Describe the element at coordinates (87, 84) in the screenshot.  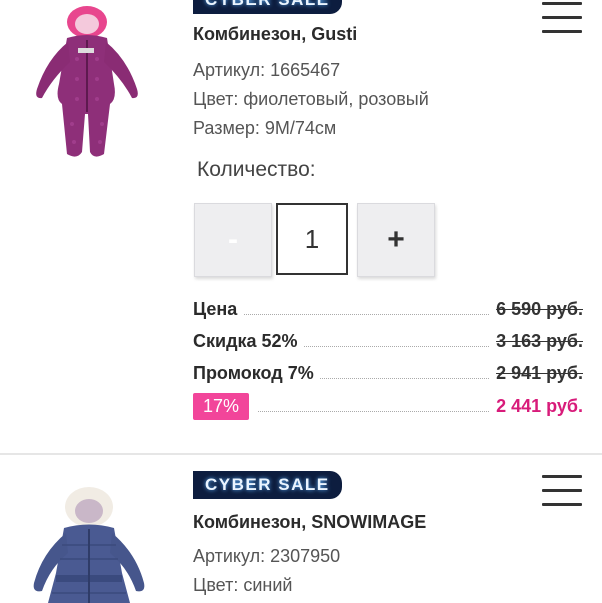
I see `snowsuit-purple-icon` at that location.